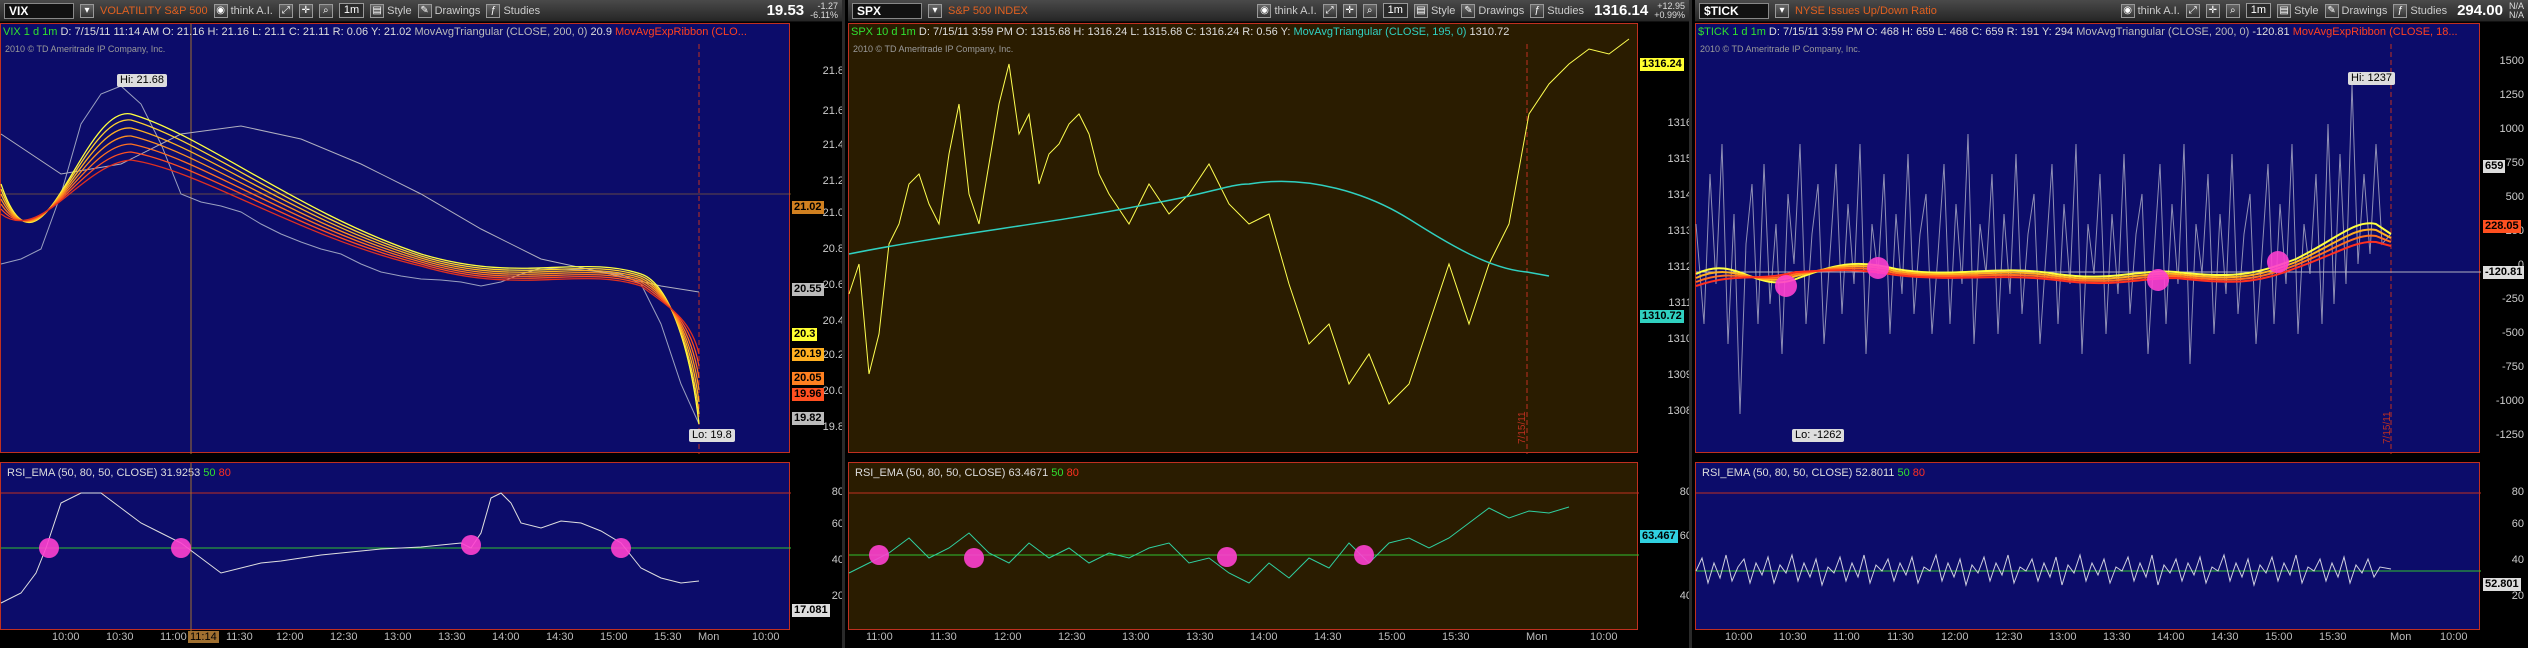 The height and width of the screenshot is (648, 2528). What do you see at coordinates (712, 435) in the screenshot?
I see `low-label: Lo: 19.8` at bounding box center [712, 435].